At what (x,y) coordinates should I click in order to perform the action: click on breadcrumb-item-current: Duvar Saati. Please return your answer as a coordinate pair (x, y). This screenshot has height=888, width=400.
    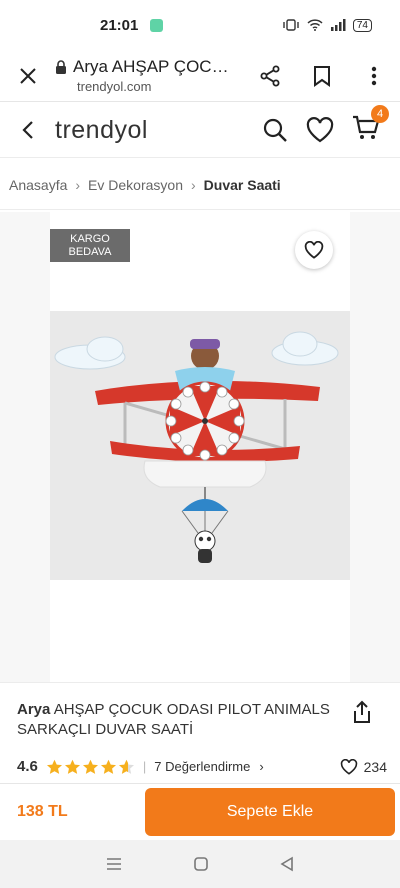
    Looking at the image, I should click on (242, 185).